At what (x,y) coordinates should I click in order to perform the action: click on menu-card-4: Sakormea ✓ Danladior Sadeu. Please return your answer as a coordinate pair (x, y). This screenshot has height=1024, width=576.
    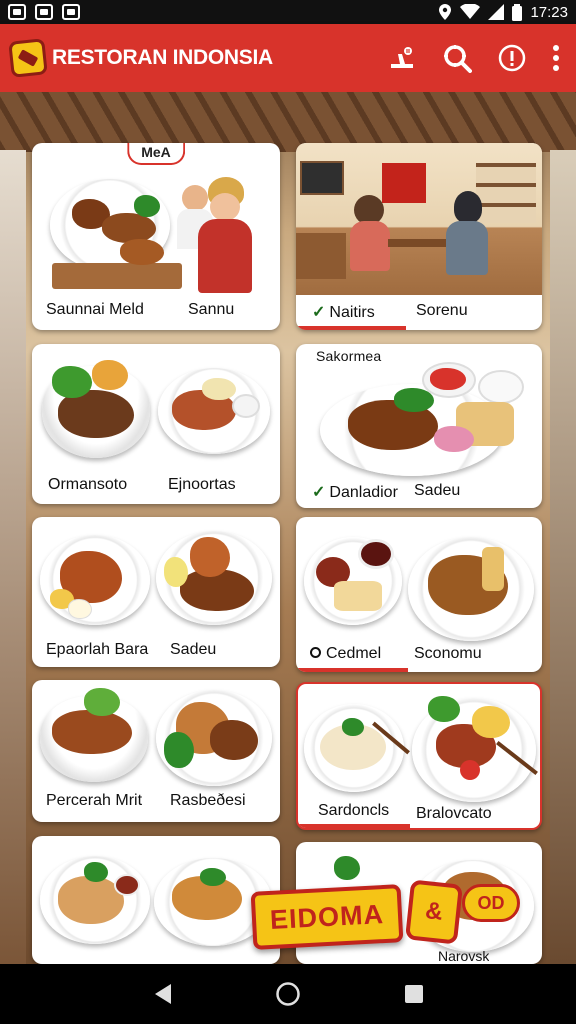
    Looking at the image, I should click on (419, 426).